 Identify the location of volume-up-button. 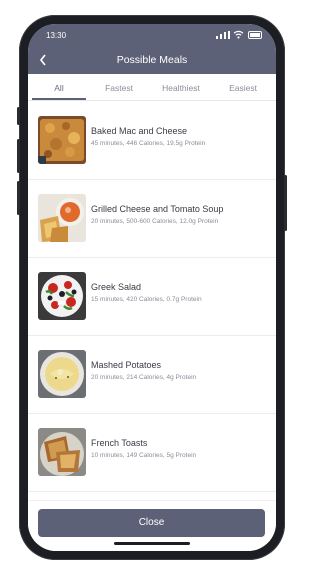
(18, 156).